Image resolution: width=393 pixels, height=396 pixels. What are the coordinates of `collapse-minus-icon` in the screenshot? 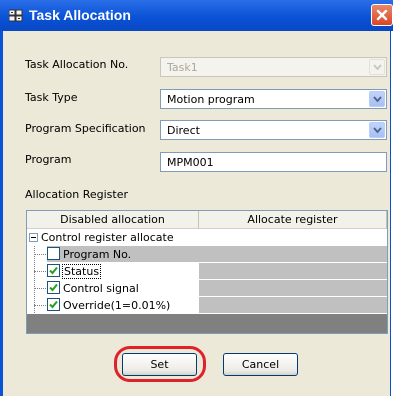 It's located at (33, 237).